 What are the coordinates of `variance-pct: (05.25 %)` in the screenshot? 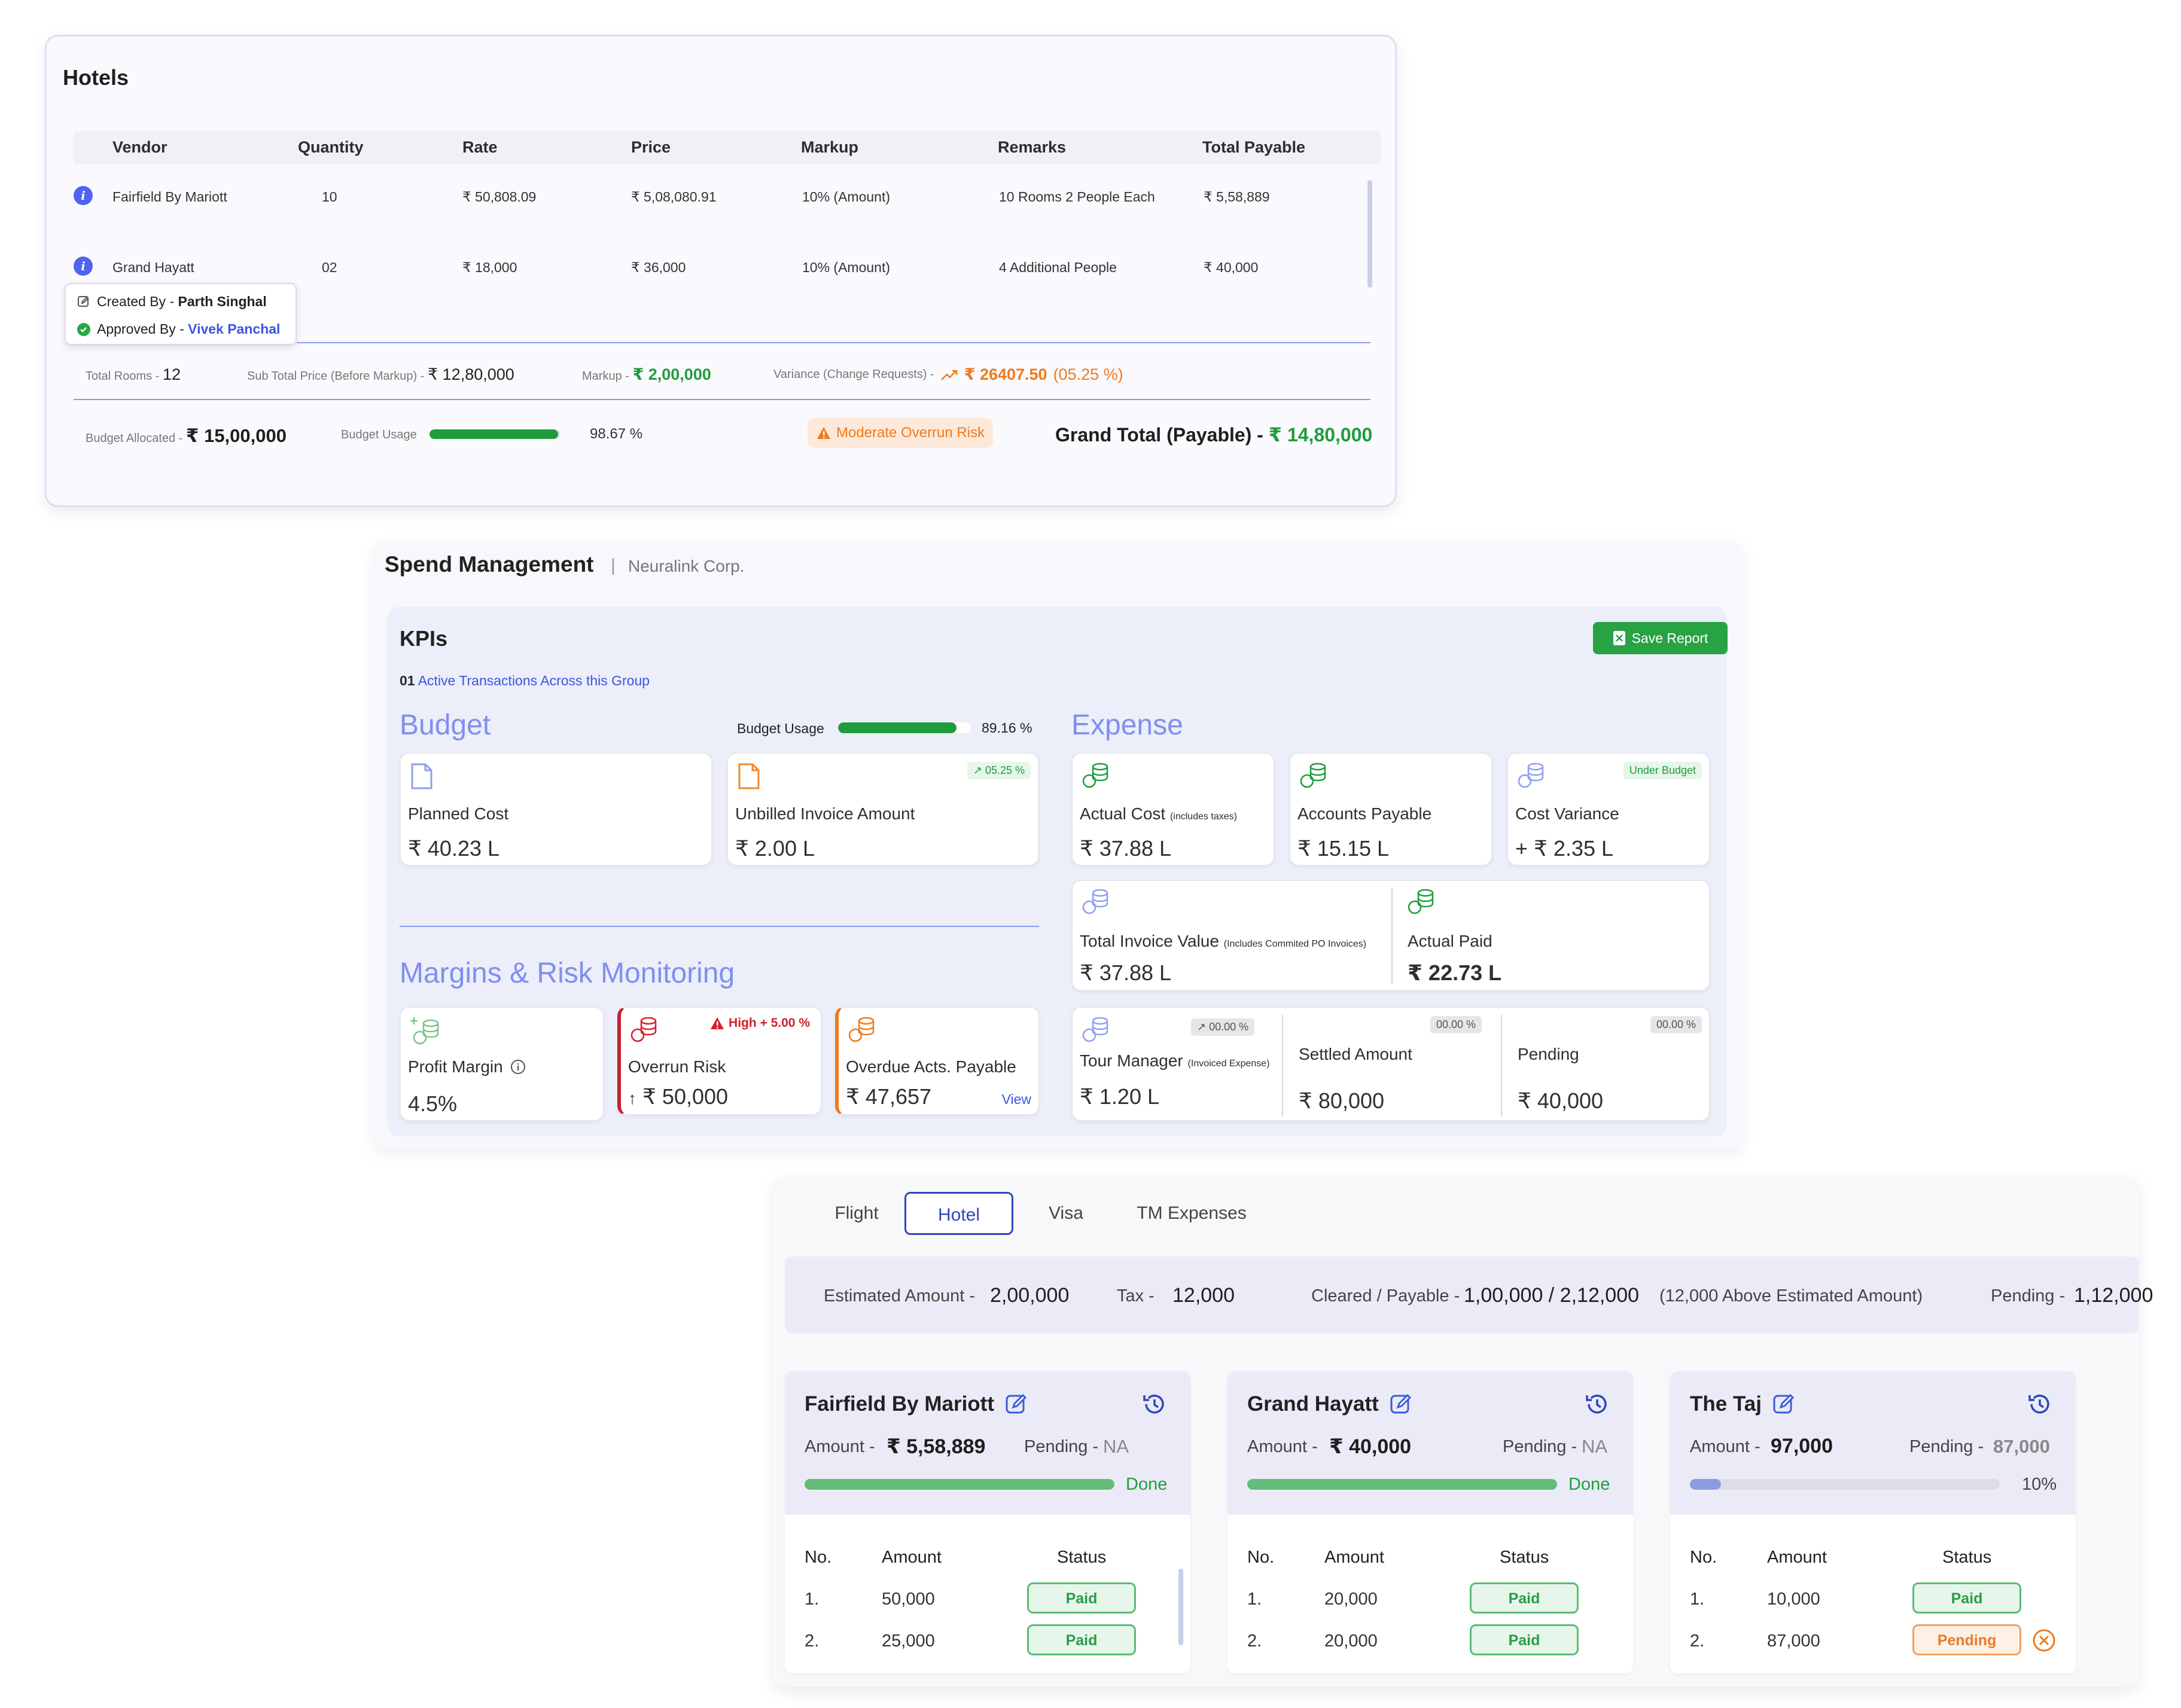 It's located at (1088, 374).